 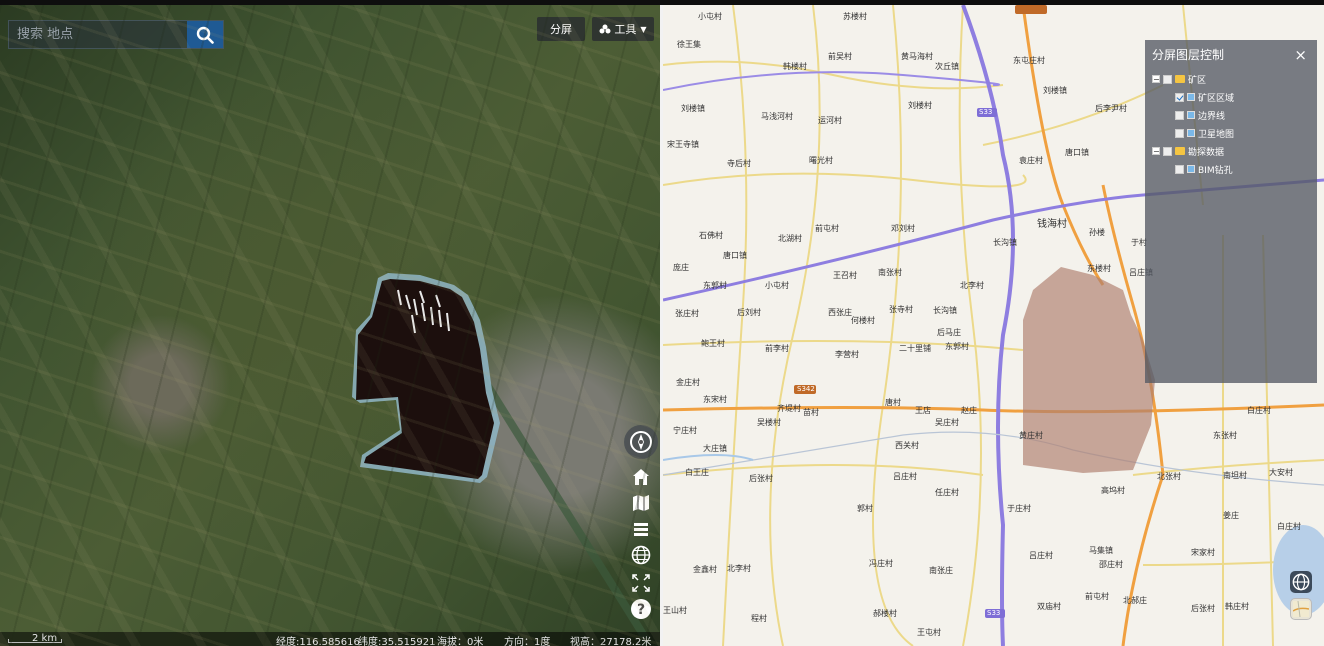 I want to click on help-icon: ?, so click(x=641, y=609).